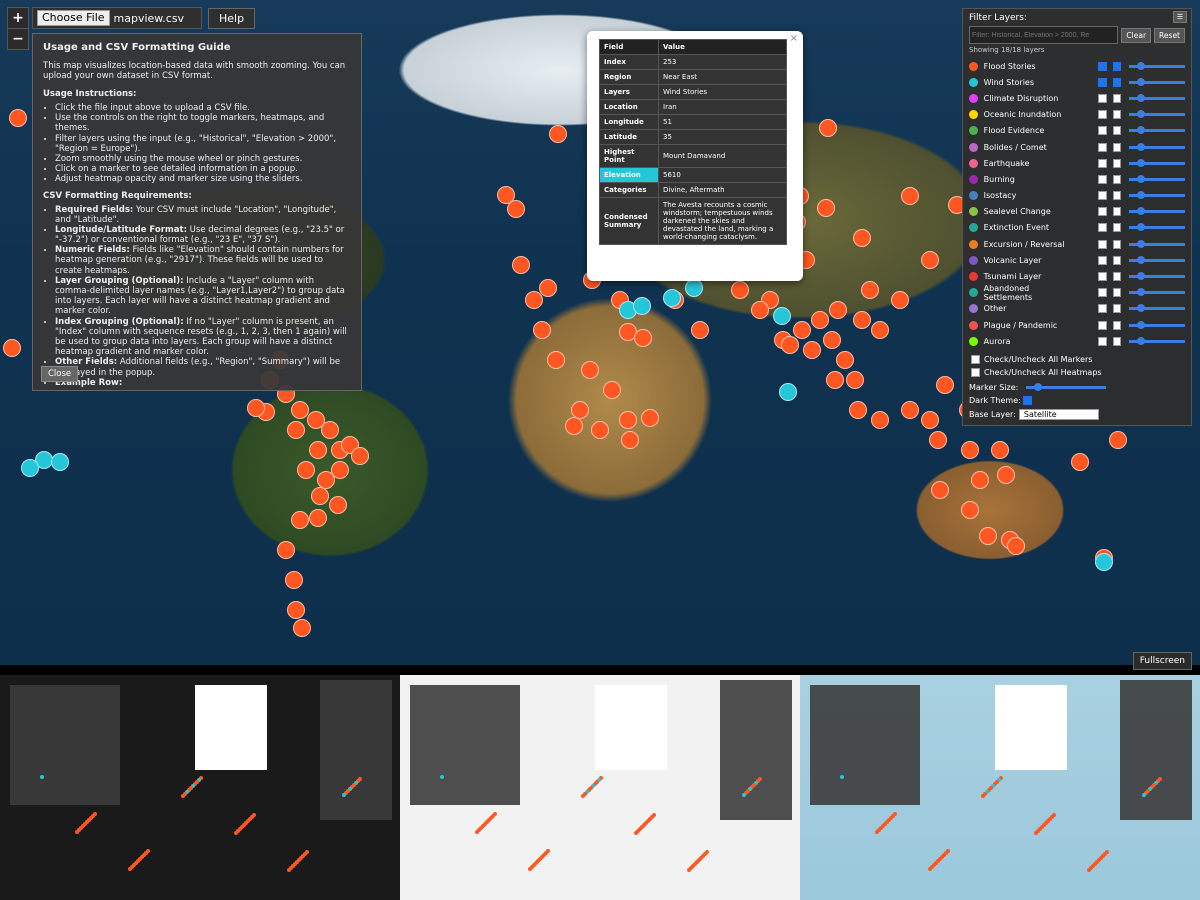 Image resolution: width=1200 pixels, height=900 pixels. I want to click on check-all-heatmaps-row: Check/Uncheck All Heatmaps, so click(1077, 373).